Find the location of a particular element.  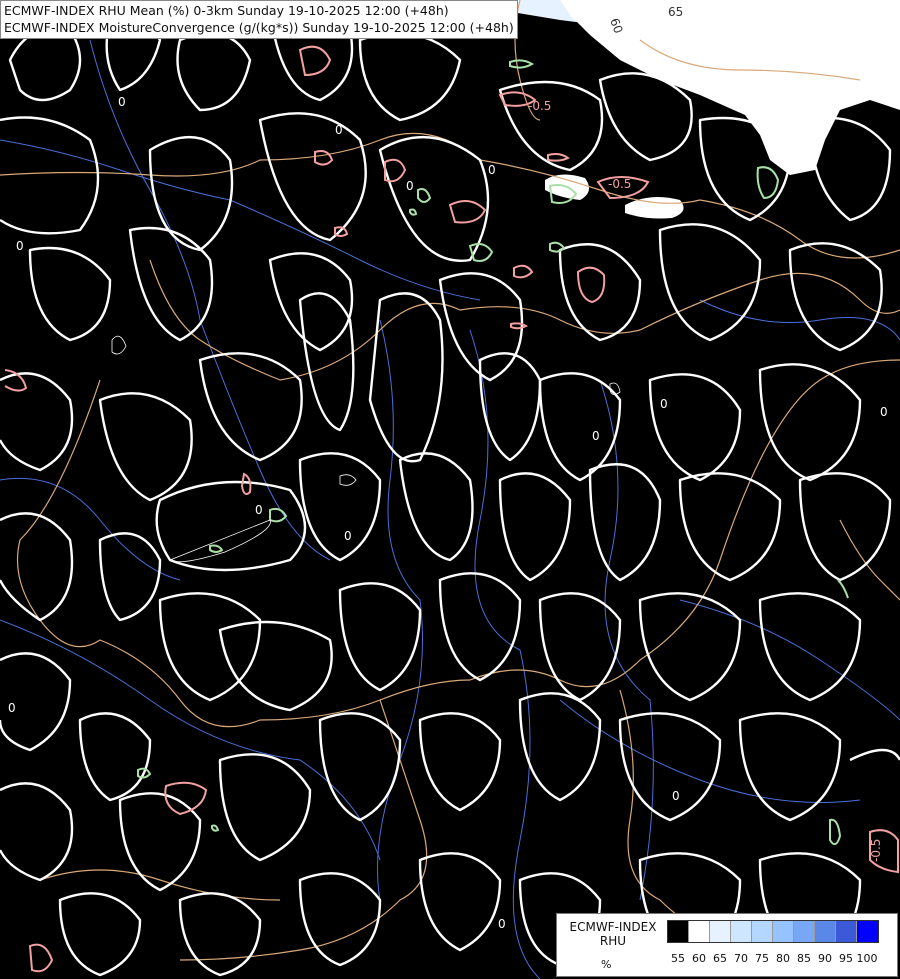

contour-label-neg-3: -0.5 is located at coordinates (876, 850).